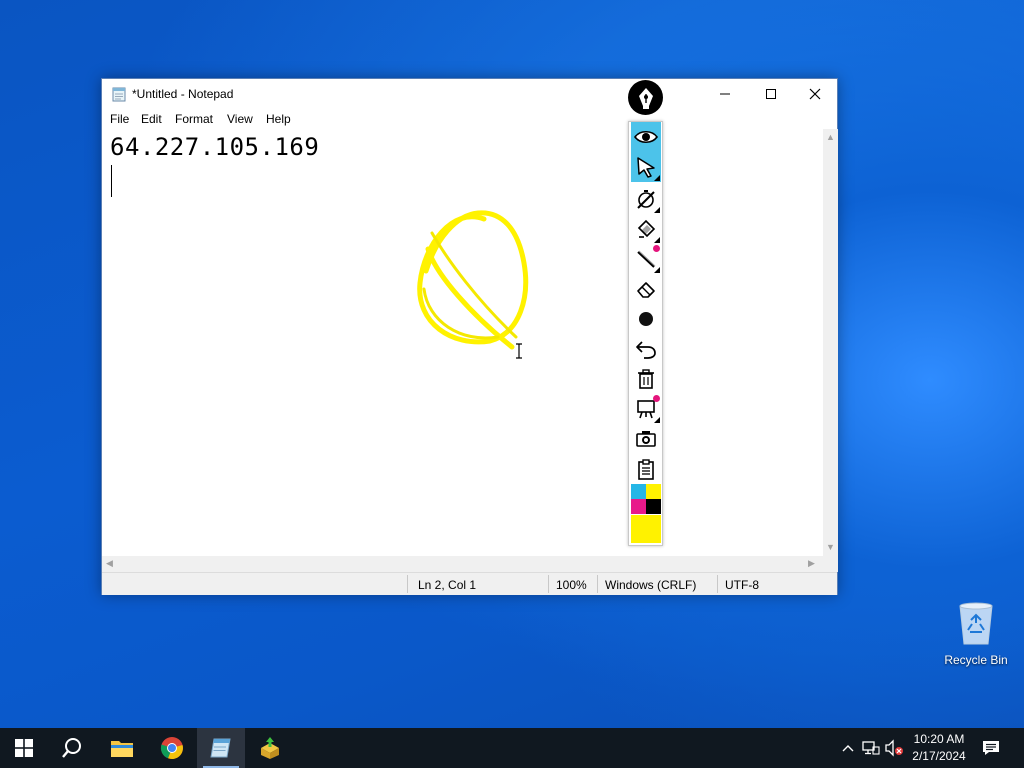 Image resolution: width=1024 pixels, height=768 pixels. I want to click on taskbar-chrome, so click(172, 748).